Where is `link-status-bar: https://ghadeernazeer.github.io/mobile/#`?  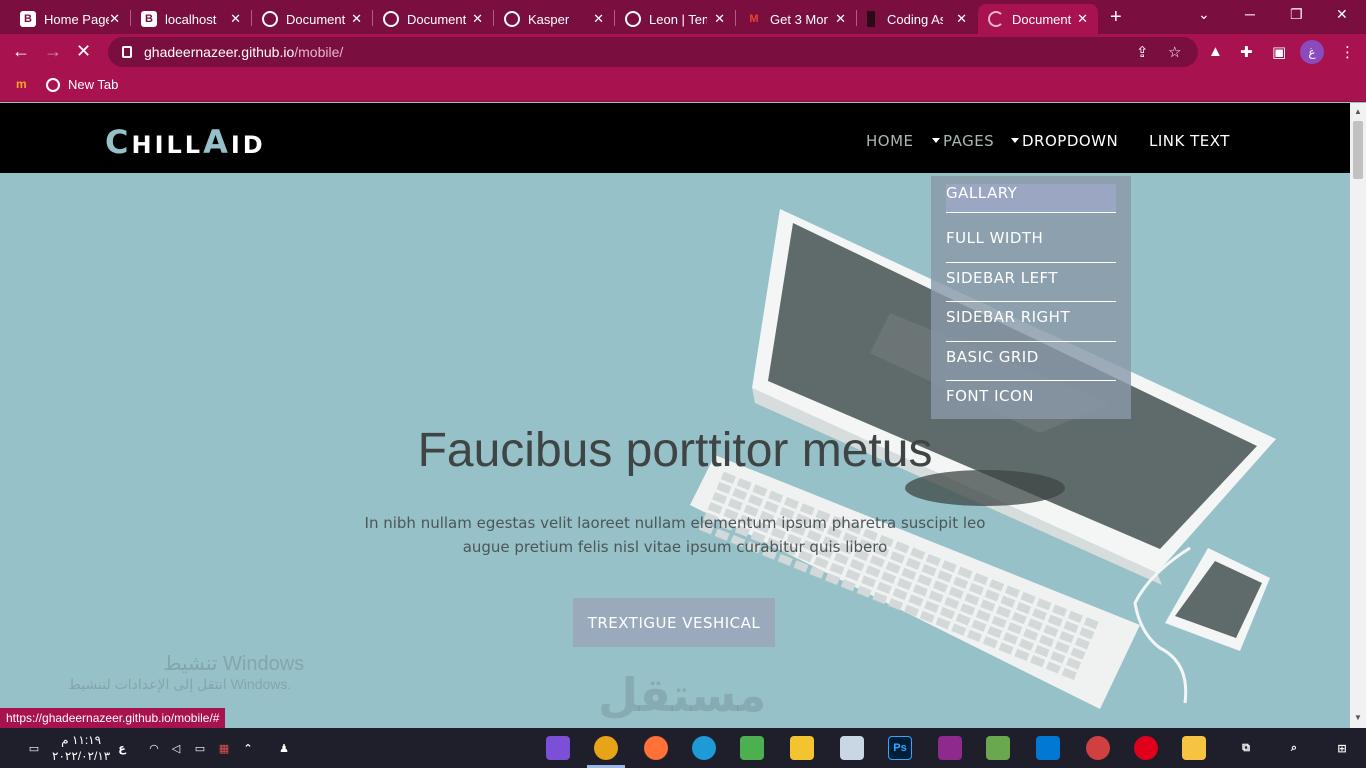
link-status-bar: https://ghadeernazeer.github.io/mobile/# is located at coordinates (113, 718).